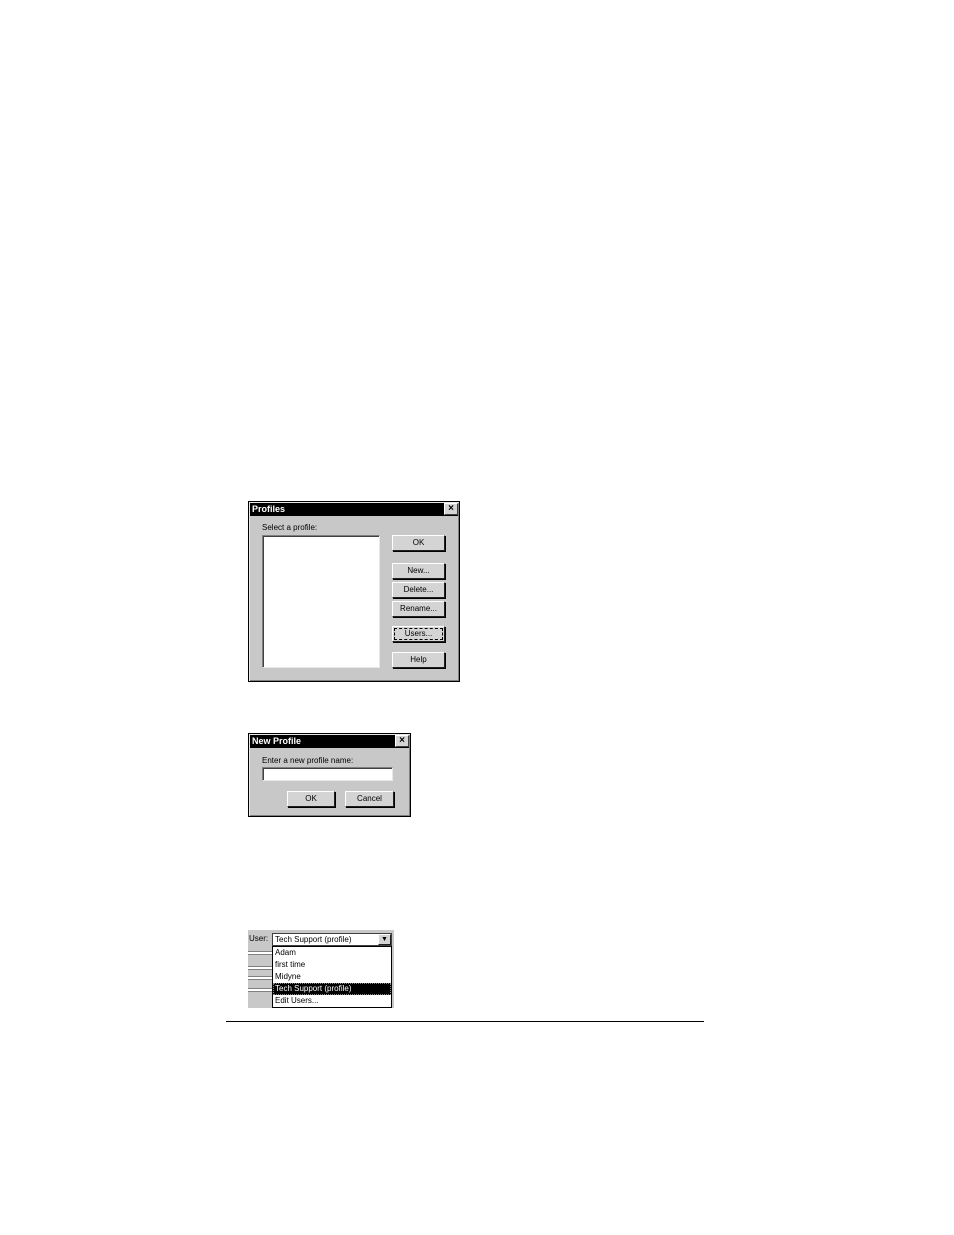  I want to click on list-item-selected: Tech Support (profile), so click(332, 989).